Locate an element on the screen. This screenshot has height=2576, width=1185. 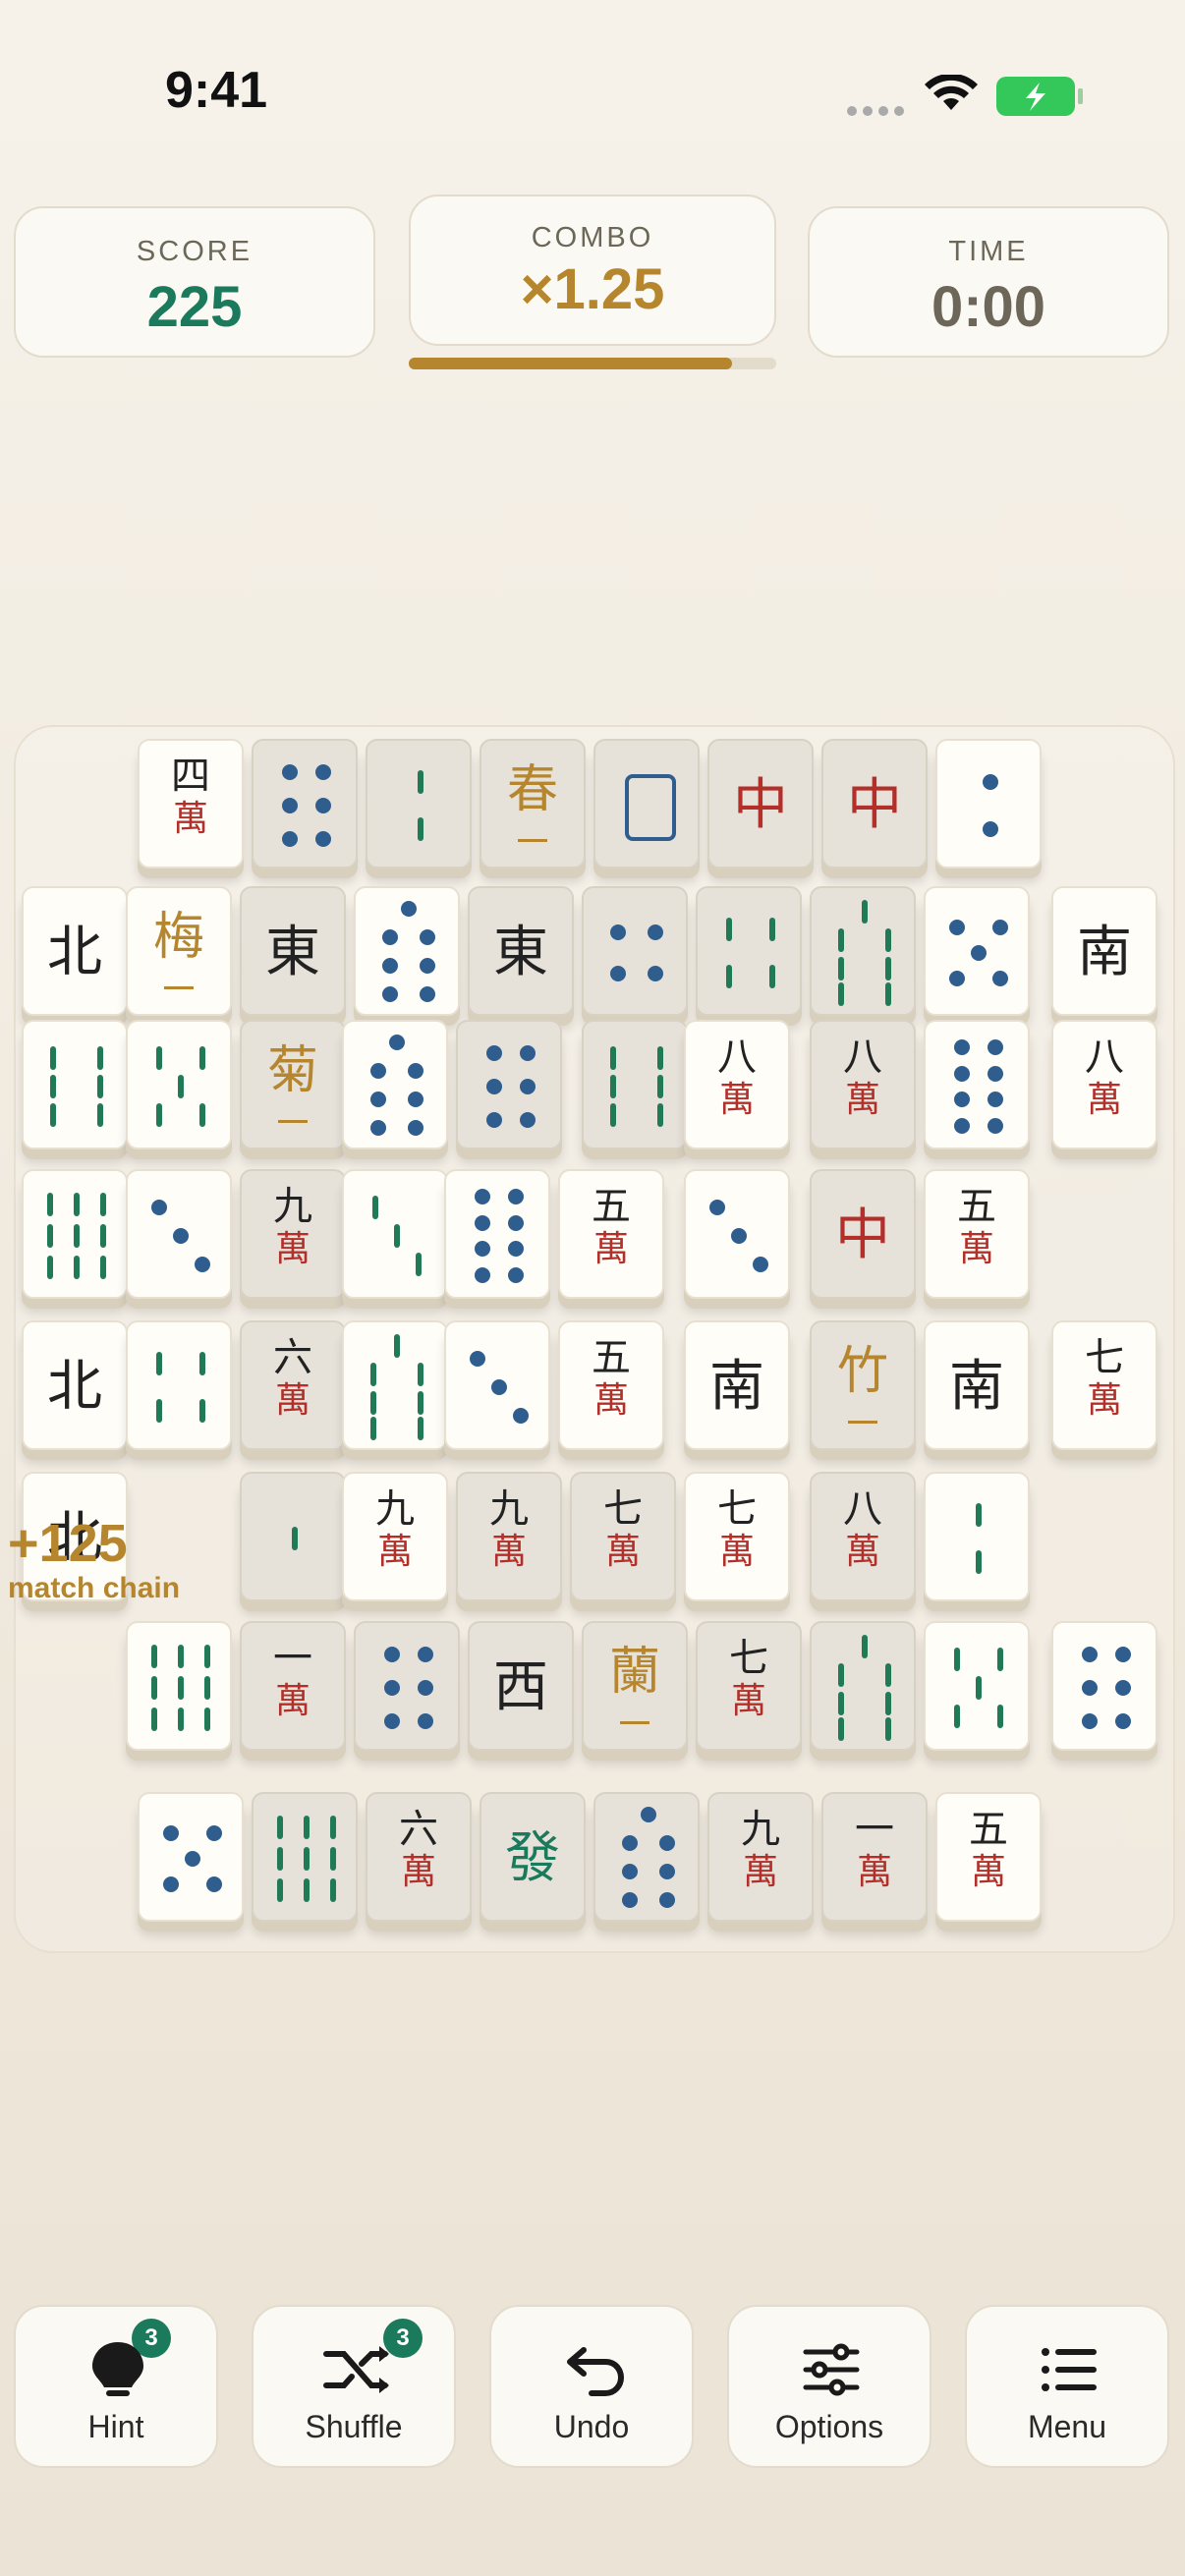
hint-label: Hint is located at coordinates (116, 2426).